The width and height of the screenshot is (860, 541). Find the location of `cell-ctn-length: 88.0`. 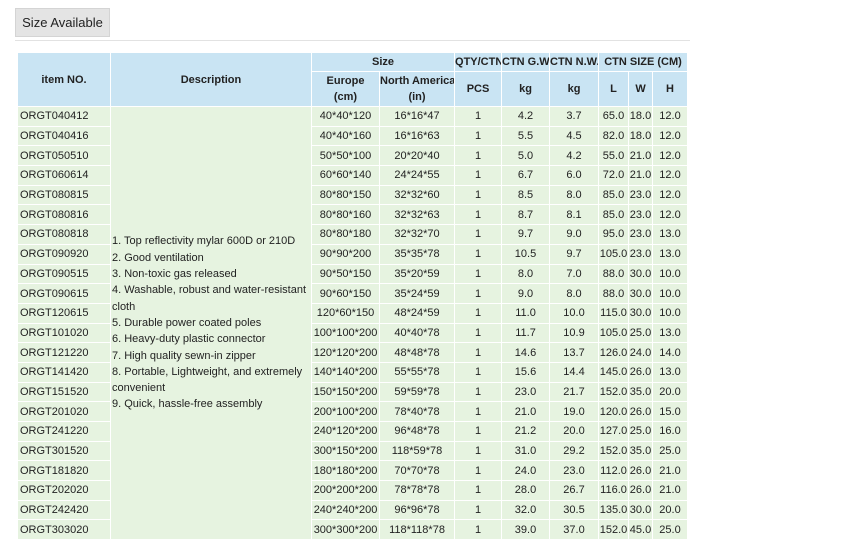

cell-ctn-length: 88.0 is located at coordinates (614, 293).